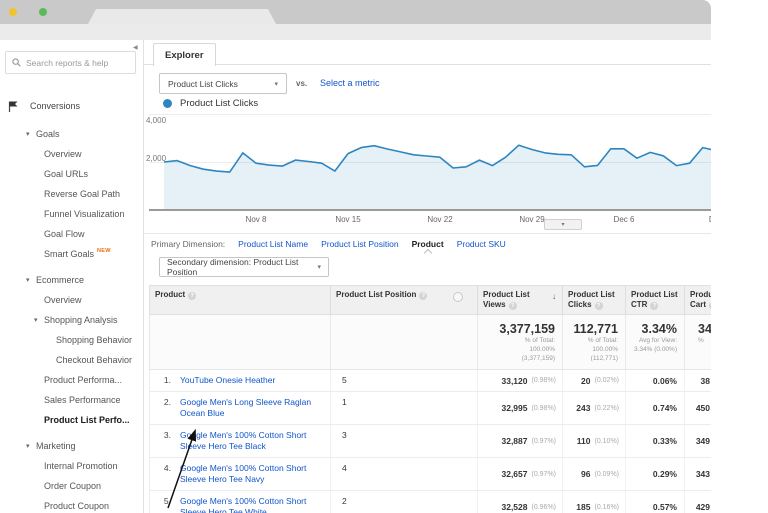 The image size is (768, 513). Describe the element at coordinates (13, 12) in the screenshot. I see `window-minimize-dot` at that location.